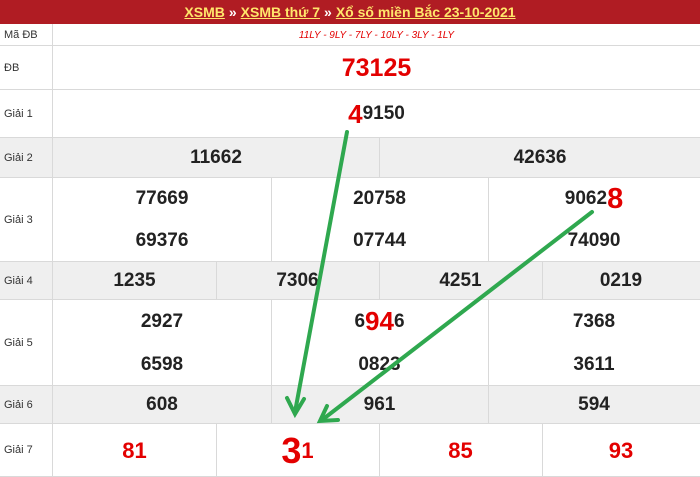  I want to click on prize-5-value: 7368, so click(594, 321).